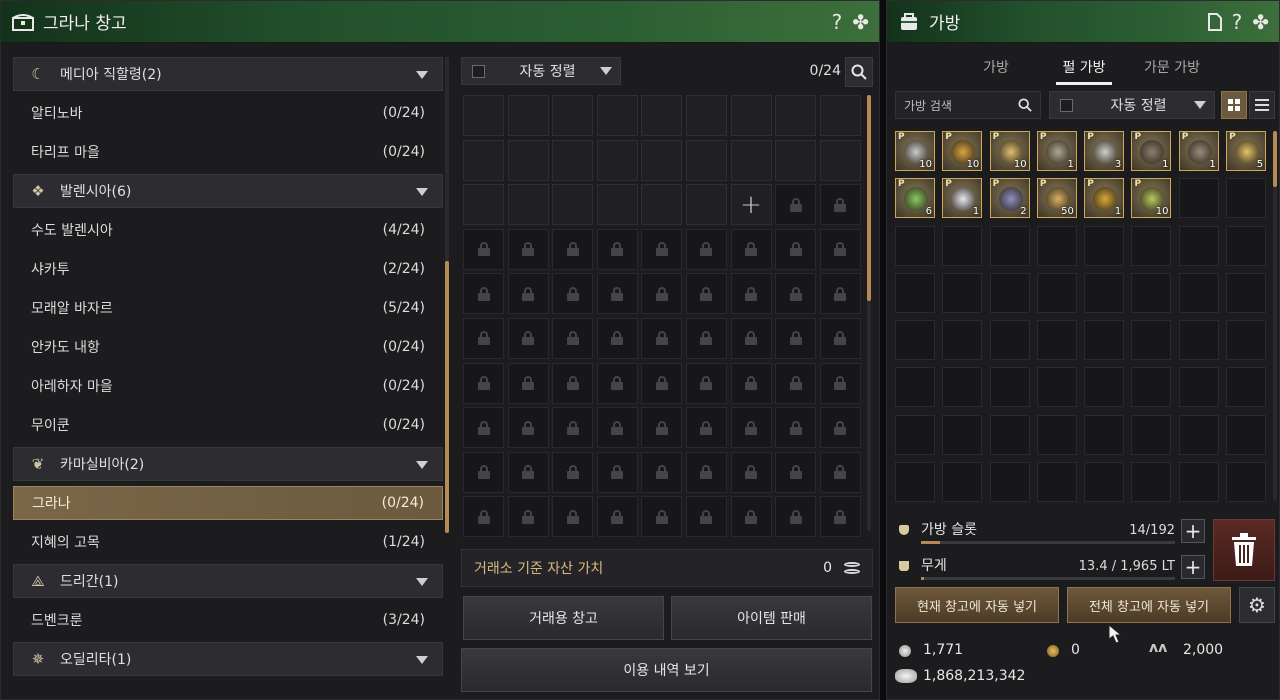  What do you see at coordinates (1214, 22) in the screenshot?
I see `document-icon` at bounding box center [1214, 22].